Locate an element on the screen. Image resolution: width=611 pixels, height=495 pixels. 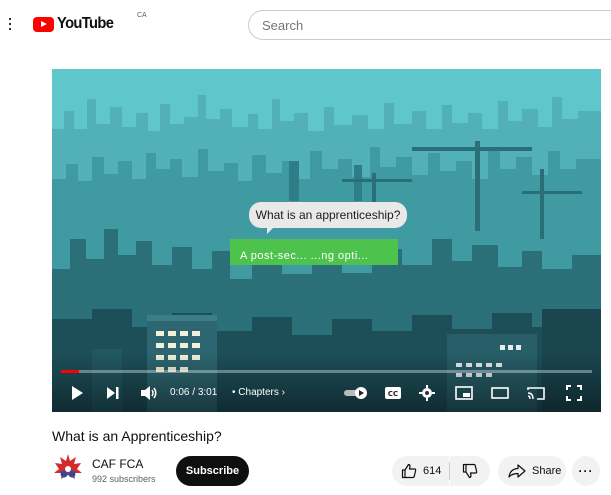
search-placeholder: Search is located at coordinates (283, 25).